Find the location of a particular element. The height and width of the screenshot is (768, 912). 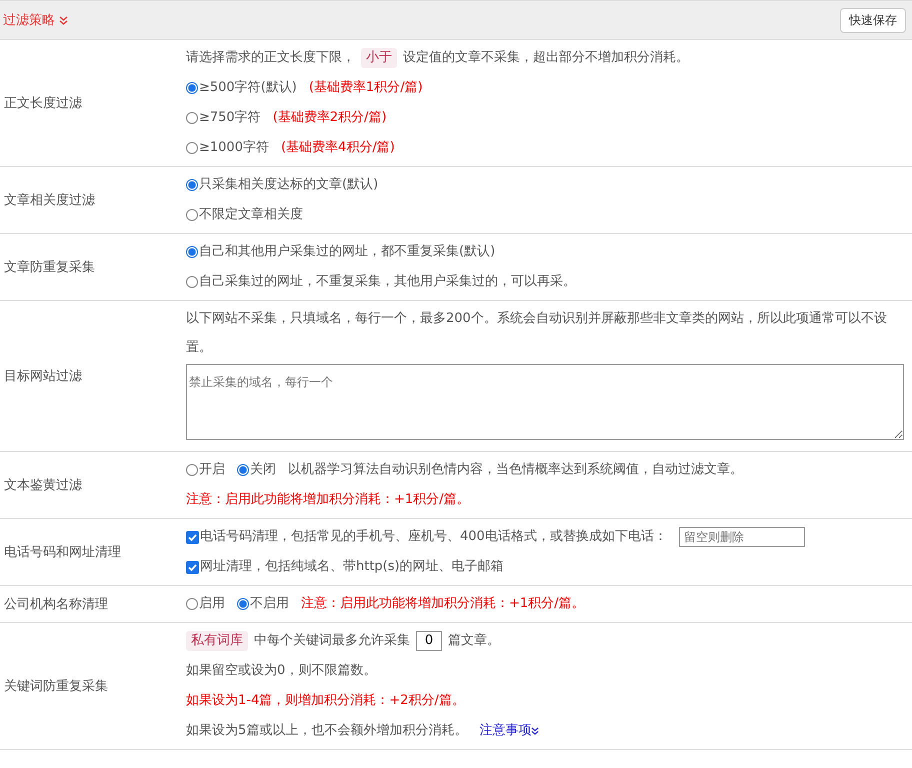

row-label: 目标网站过滤 is located at coordinates (43, 376).